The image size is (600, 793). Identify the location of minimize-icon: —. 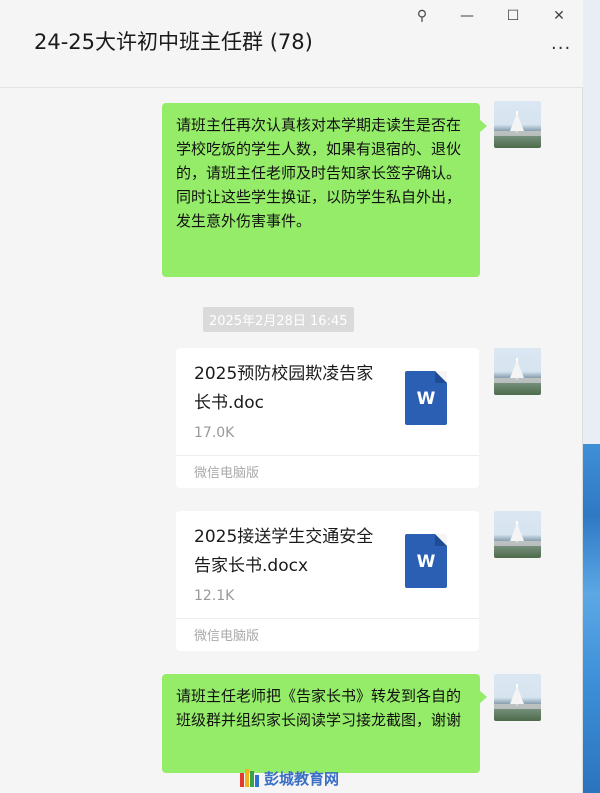
(467, 16).